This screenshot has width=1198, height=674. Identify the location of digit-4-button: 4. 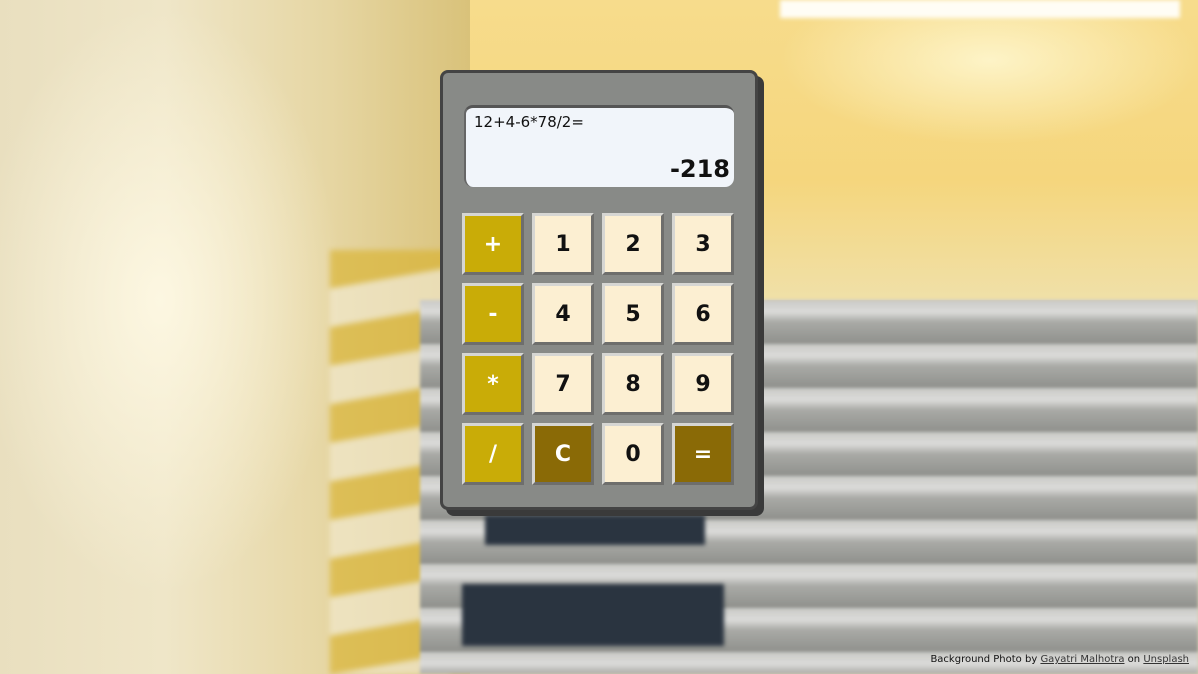
(563, 314).